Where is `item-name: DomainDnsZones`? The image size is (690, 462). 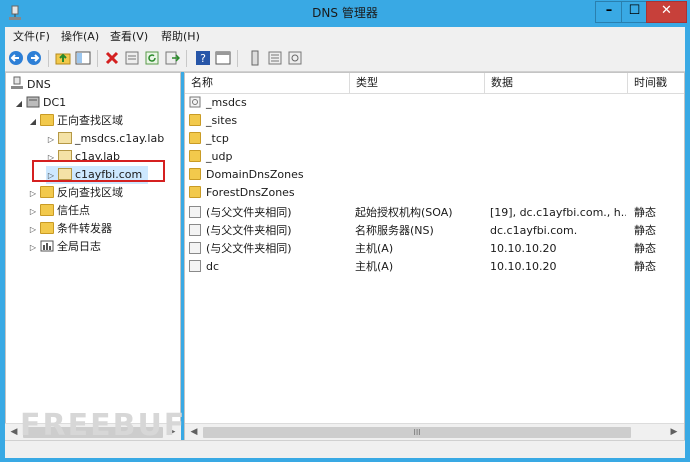
item-name: DomainDnsZones is located at coordinates (255, 174).